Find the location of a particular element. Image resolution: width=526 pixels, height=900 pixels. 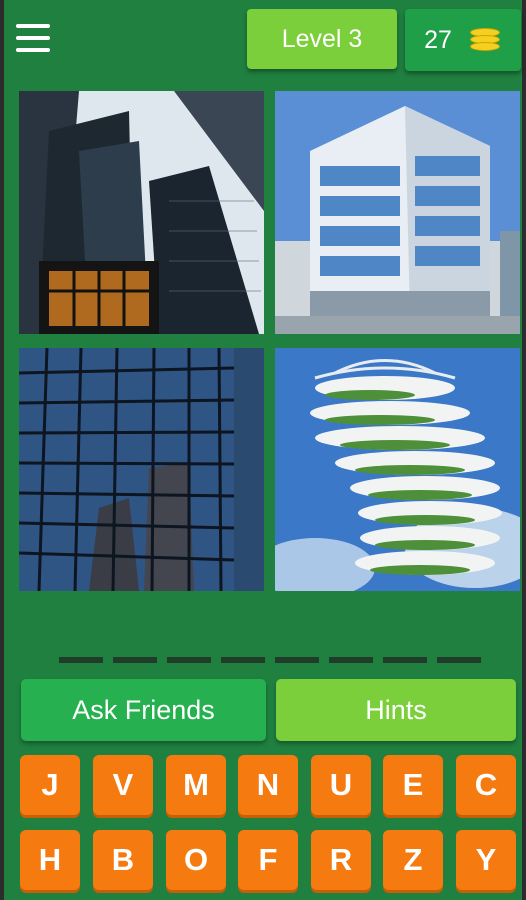

letter-key: Y is located at coordinates (486, 860).